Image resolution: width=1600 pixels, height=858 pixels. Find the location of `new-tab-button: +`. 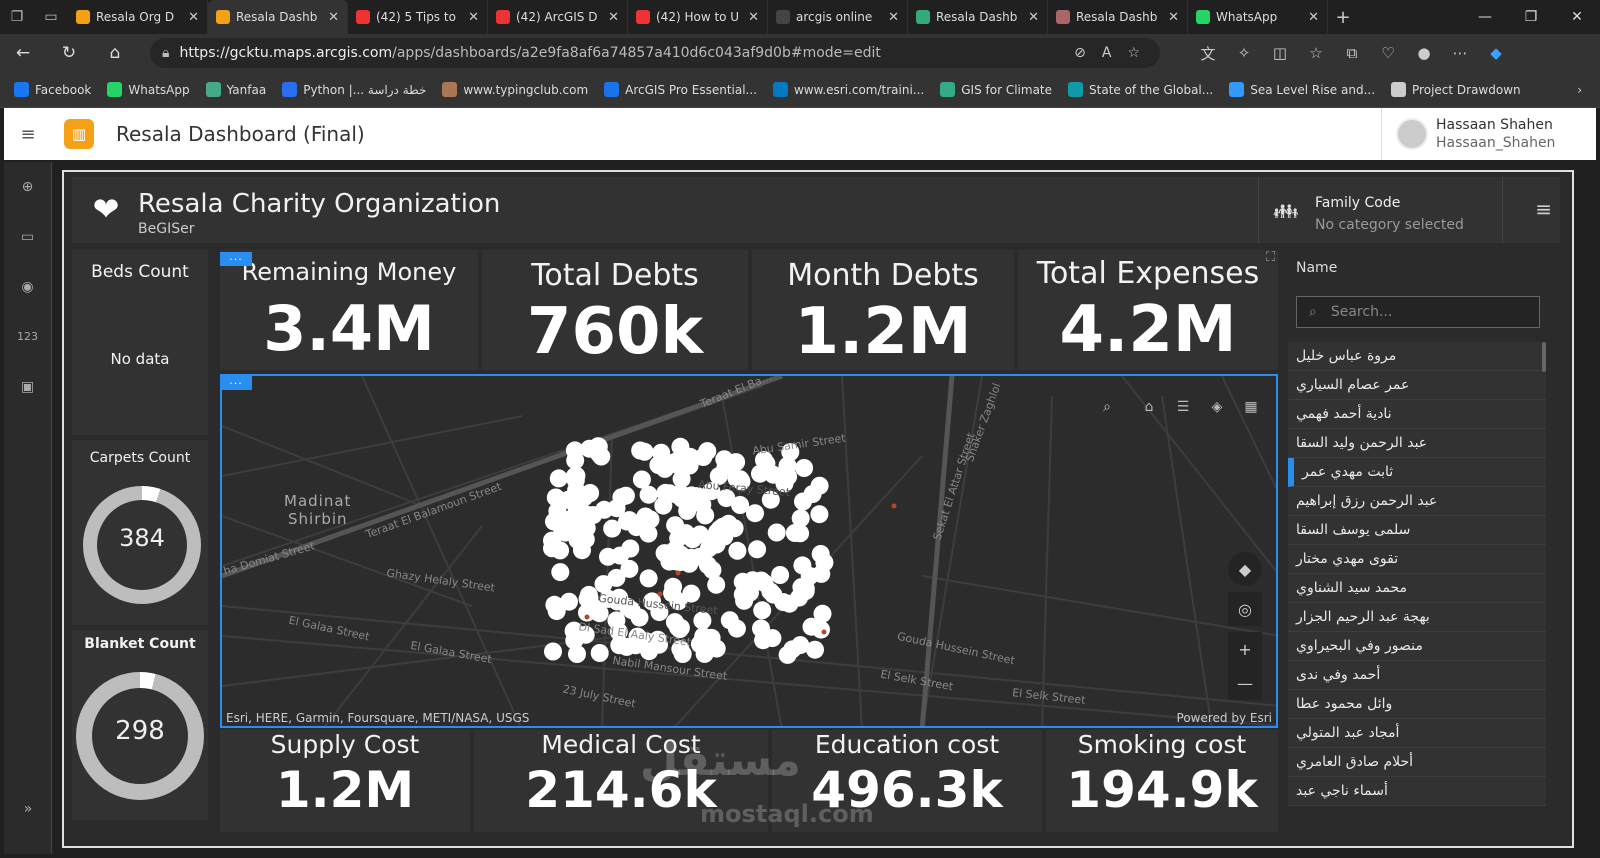

new-tab-button: + is located at coordinates (1343, 17).